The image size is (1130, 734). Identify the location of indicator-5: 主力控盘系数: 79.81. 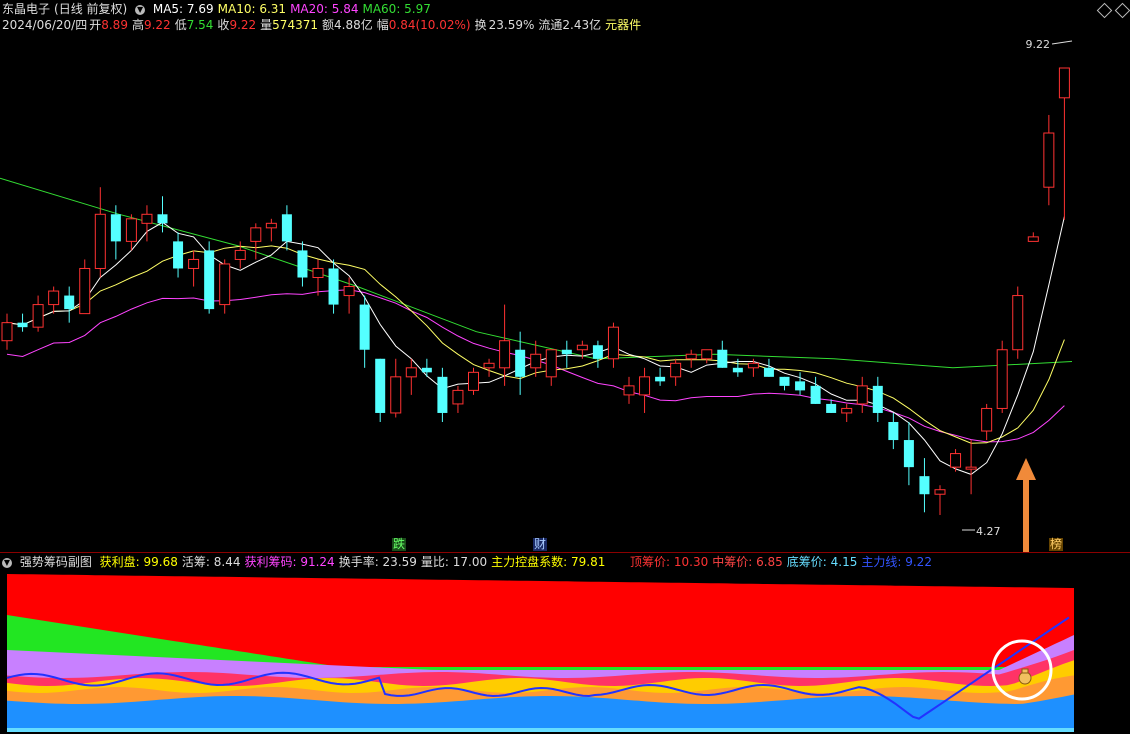
(548, 562).